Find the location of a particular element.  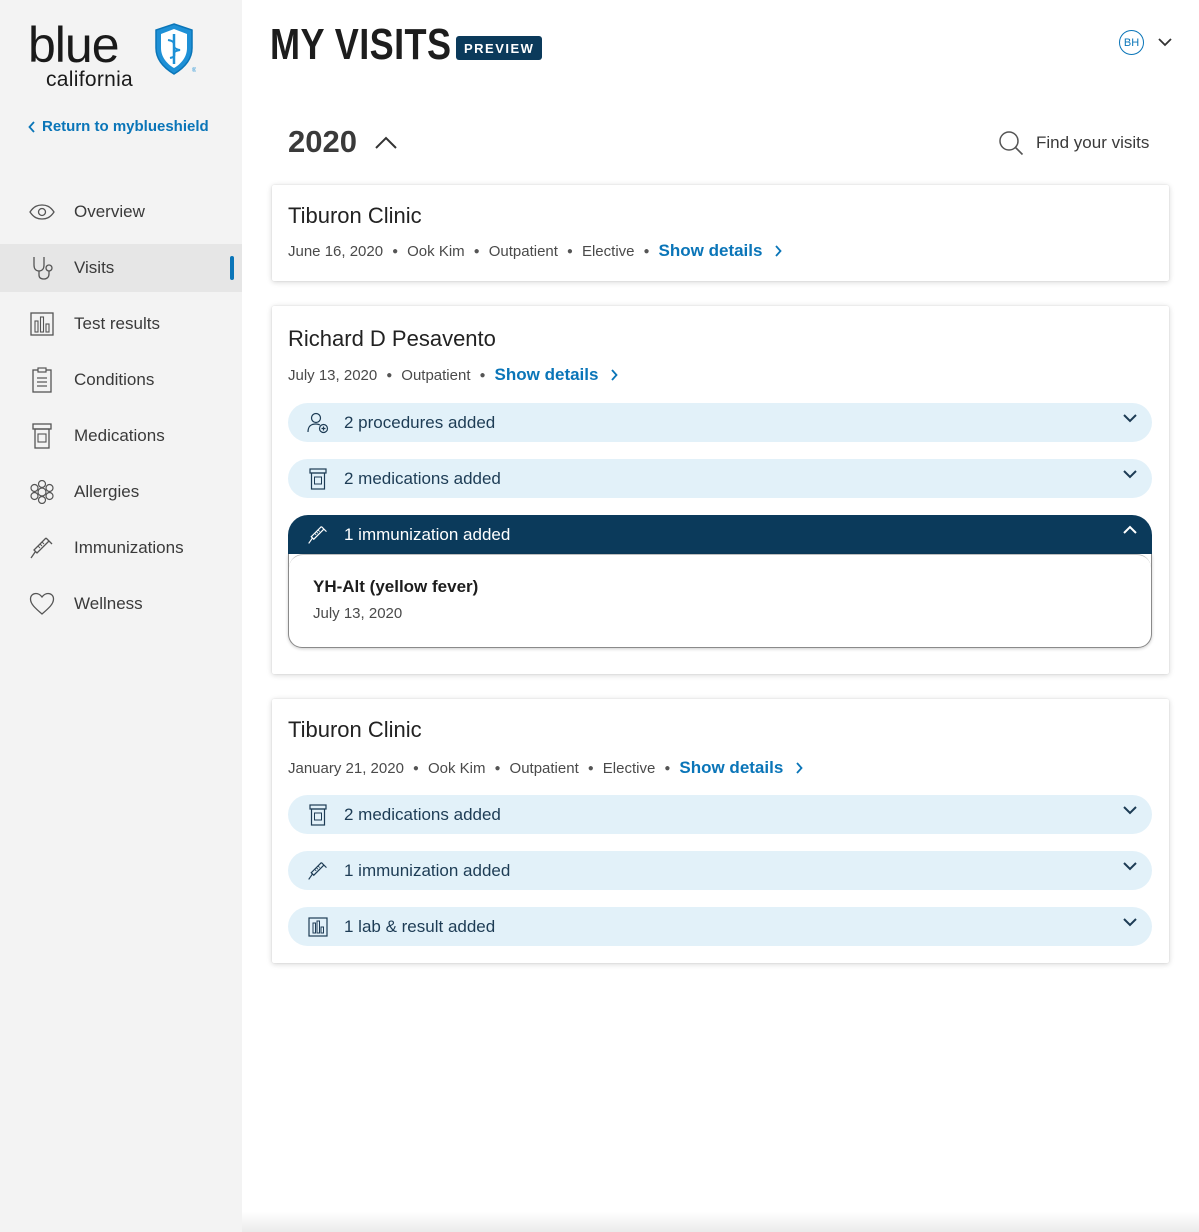

sidebar-item-label: Allergies is located at coordinates (107, 491).